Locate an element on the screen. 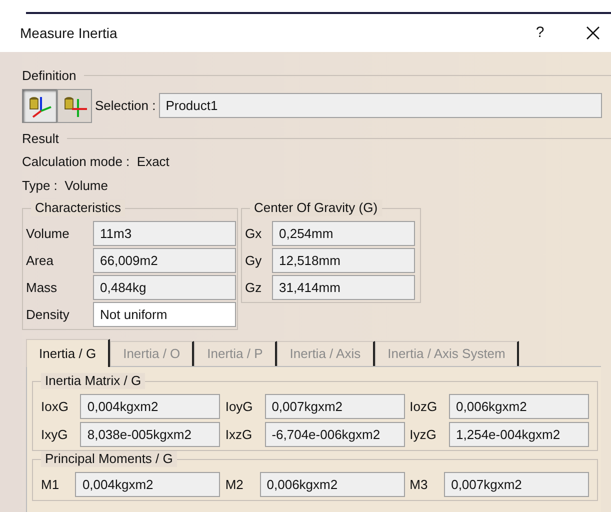 The image size is (611, 512). tab: Inertia / G is located at coordinates (68, 353).